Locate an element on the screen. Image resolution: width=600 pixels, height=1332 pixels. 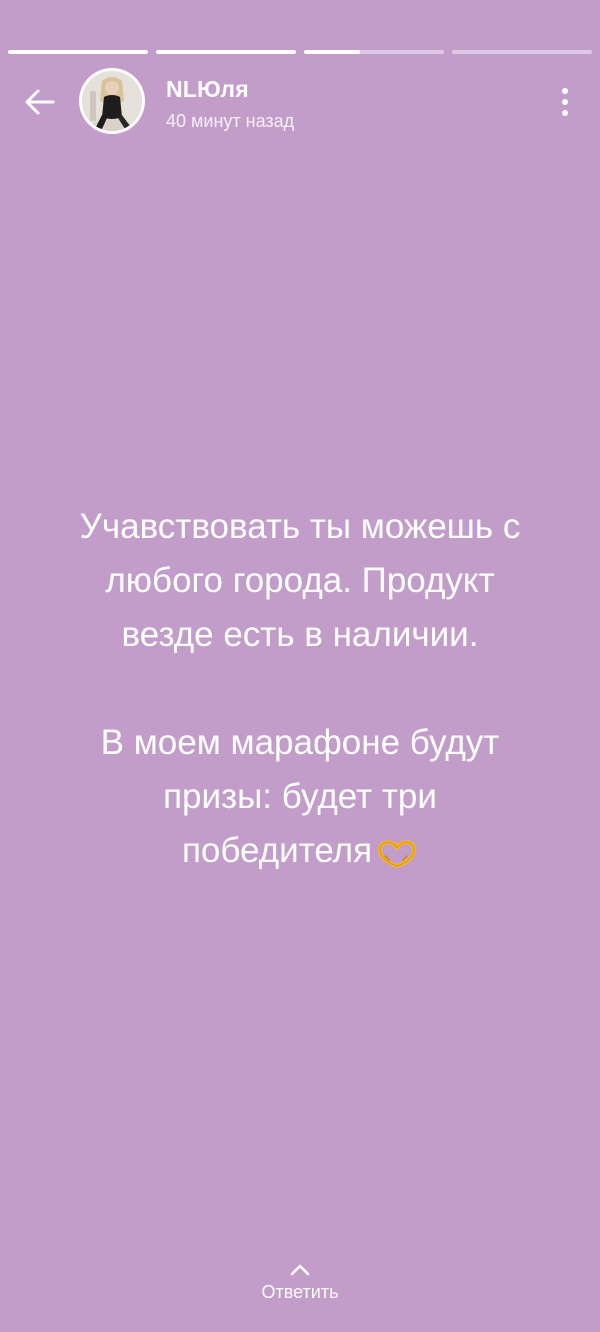
heart-hands-emoji is located at coordinates (397, 857).